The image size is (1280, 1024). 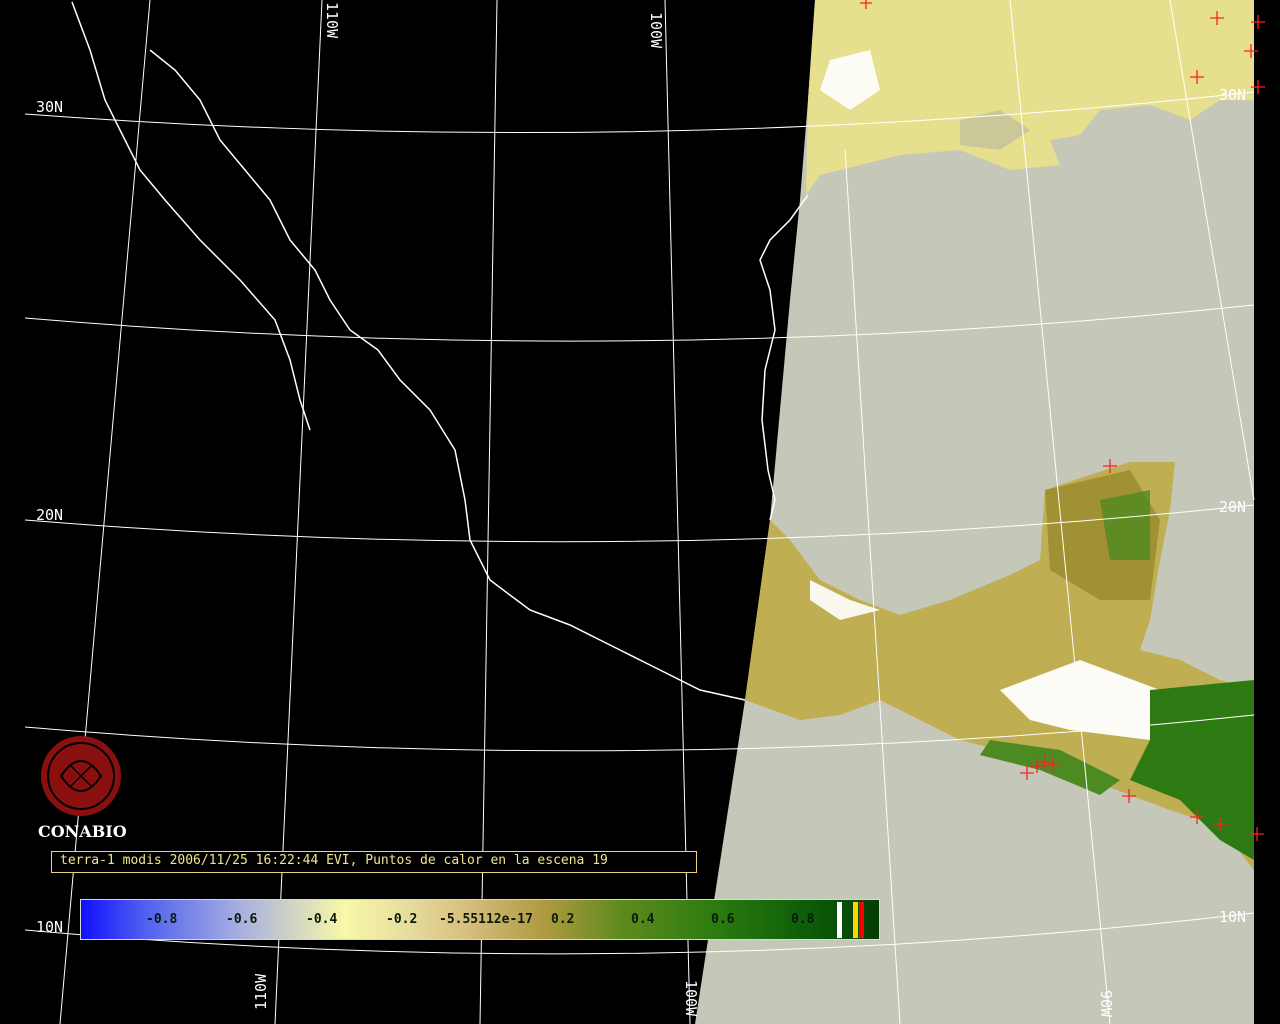 I want to click on colorbar-swatch-yellow, so click(x=855, y=920).